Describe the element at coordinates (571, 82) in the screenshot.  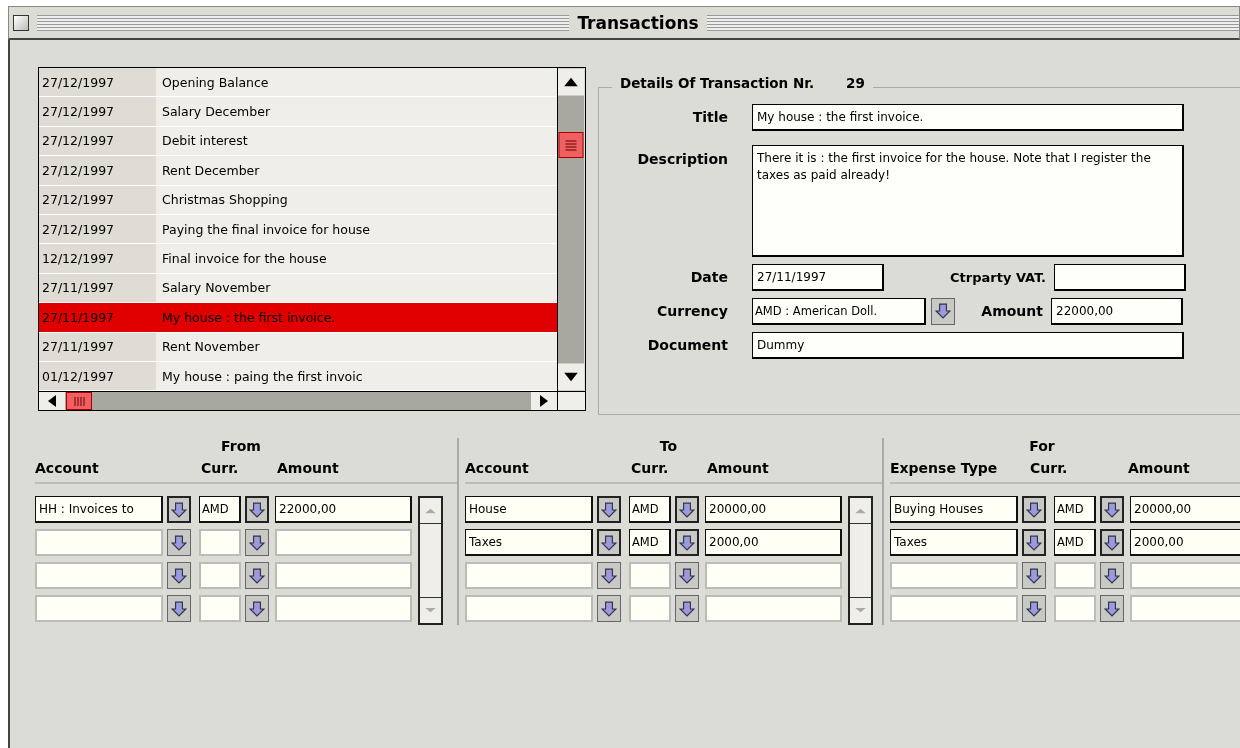
I see `scroll-up-icon` at that location.